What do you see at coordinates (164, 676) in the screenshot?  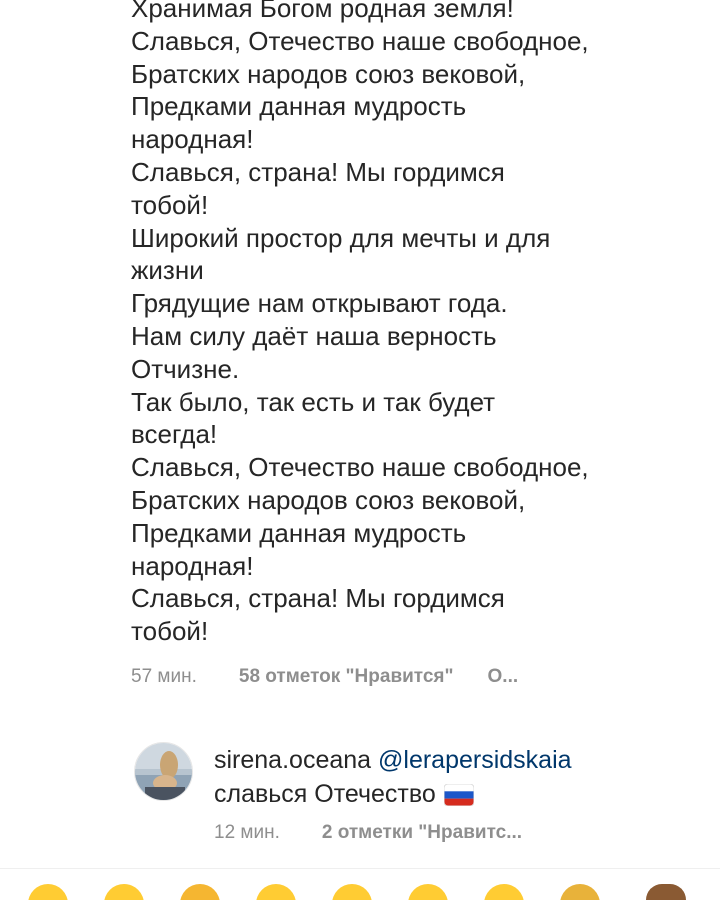 I see `comment-timestamp: 57 мин.` at bounding box center [164, 676].